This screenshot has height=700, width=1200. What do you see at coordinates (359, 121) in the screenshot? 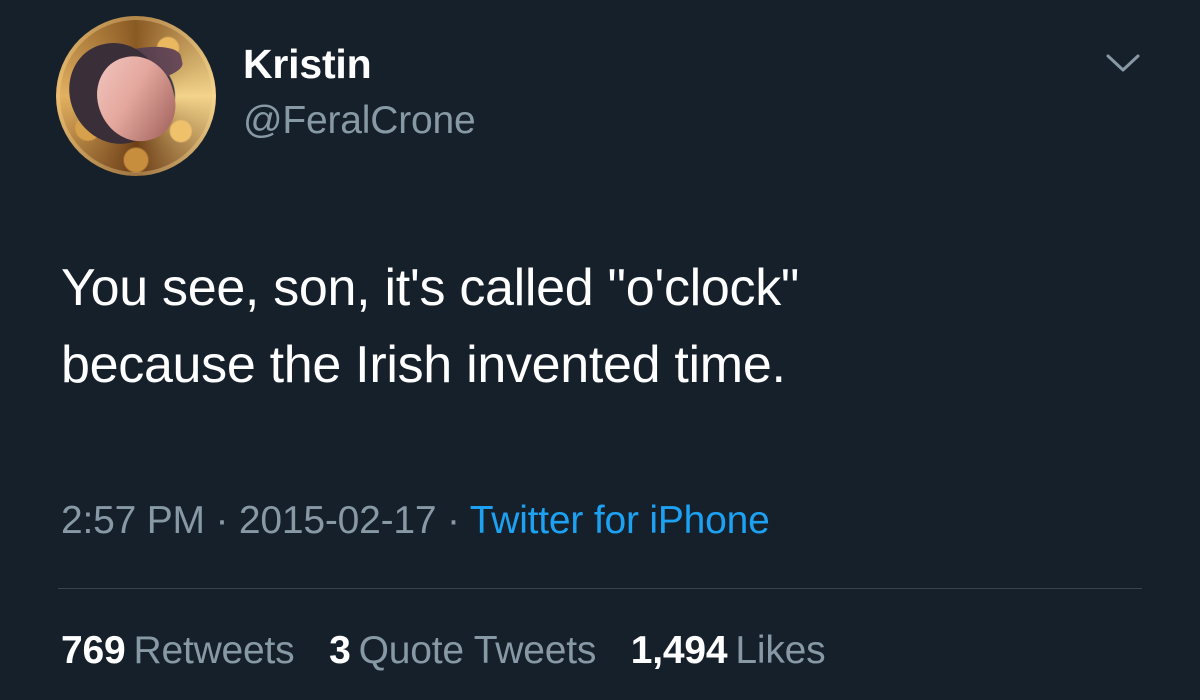
I see `author-handle: @FeralCrone` at bounding box center [359, 121].